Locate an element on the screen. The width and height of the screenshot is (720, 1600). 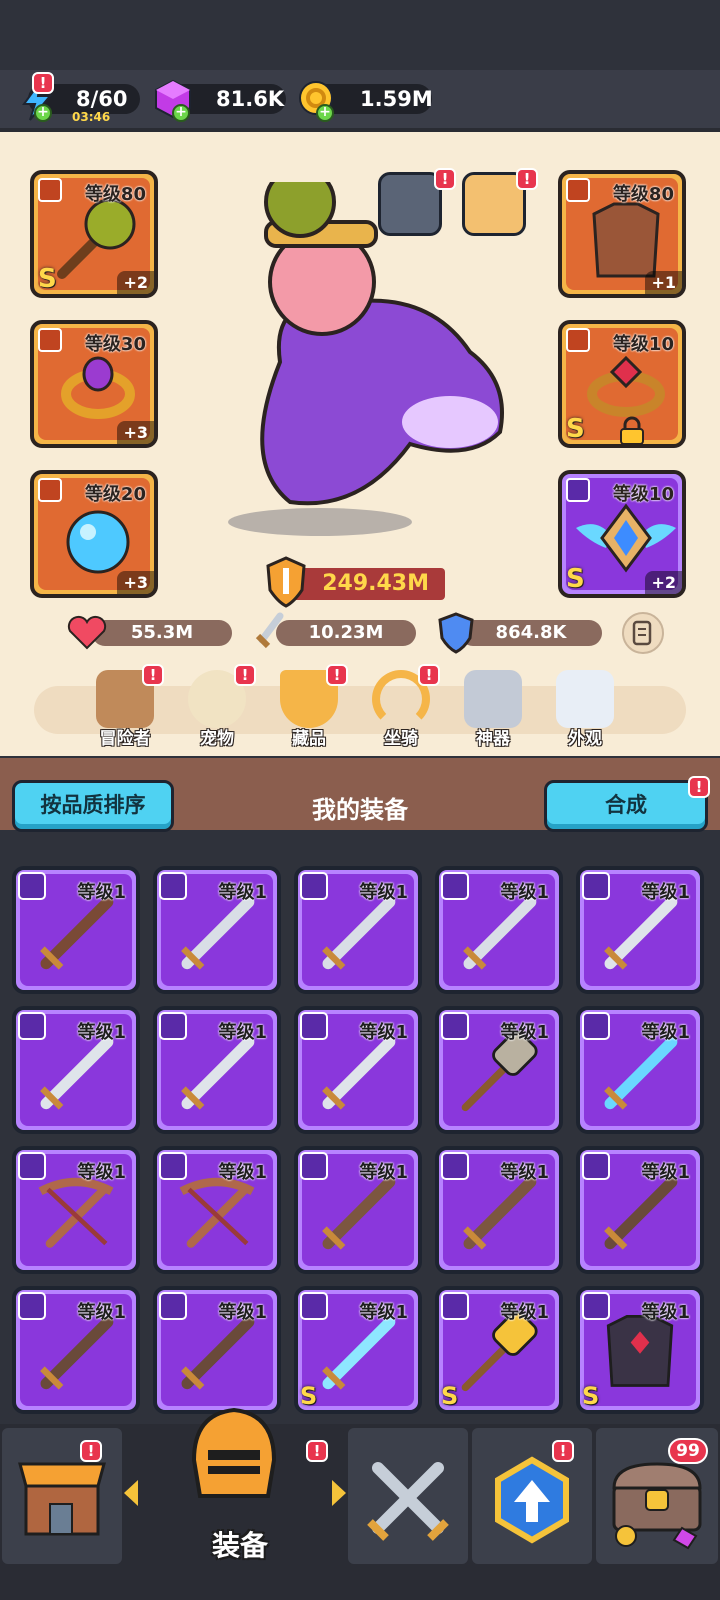
sort-by-quality-button: 按品质排序 is located at coordinates (93, 806).